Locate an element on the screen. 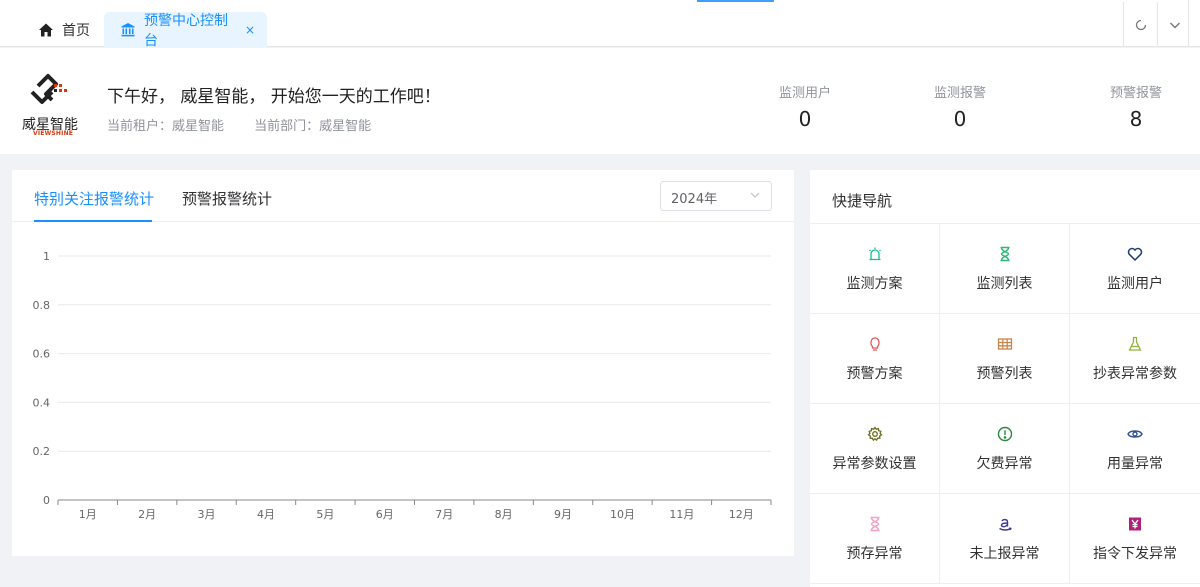  tab-warning-alarms: 预警报警统计 is located at coordinates (227, 198).